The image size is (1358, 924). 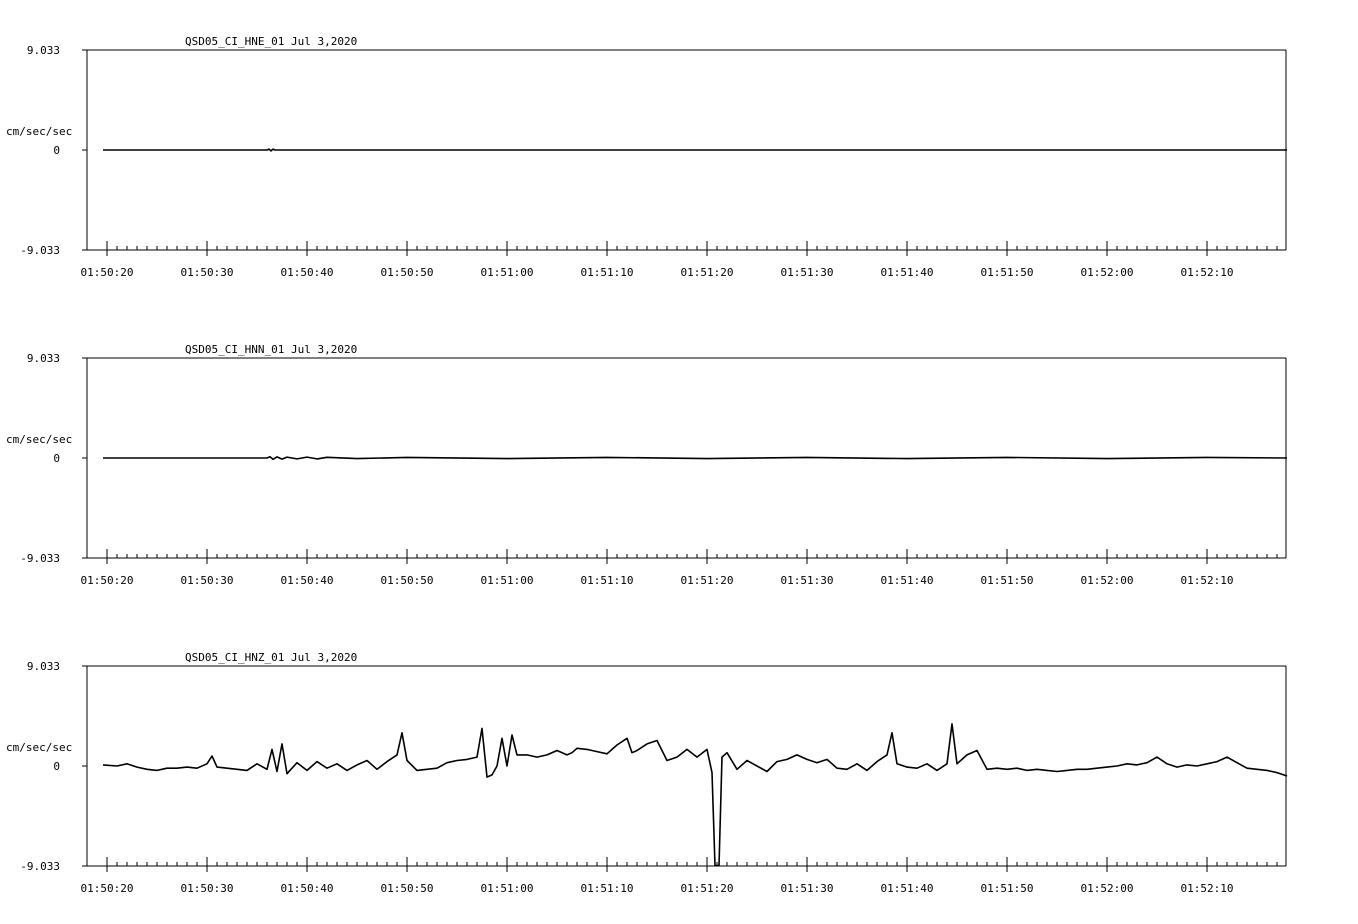 What do you see at coordinates (271, 657) in the screenshot?
I see `chart-title: QSD05_CI_HNZ_01 Jul 3,2020` at bounding box center [271, 657].